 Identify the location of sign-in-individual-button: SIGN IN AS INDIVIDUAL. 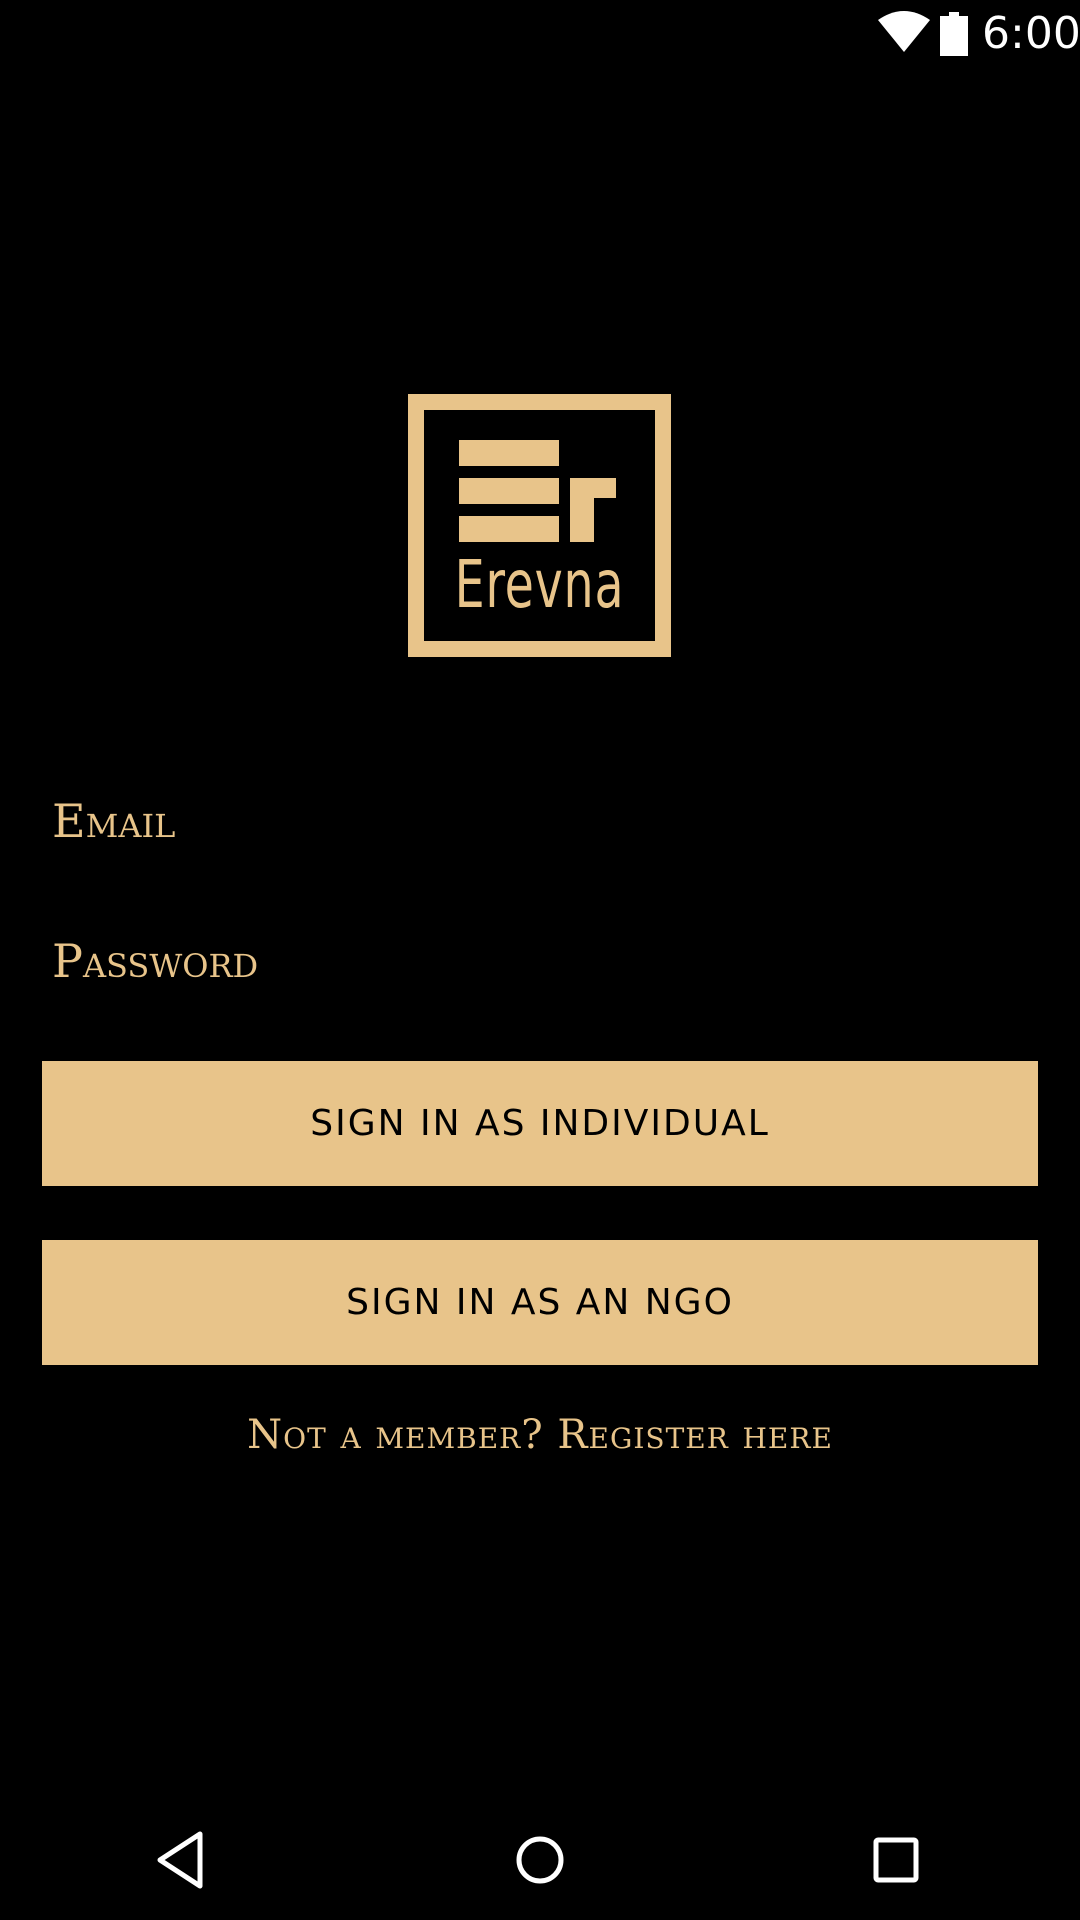
(540, 1123).